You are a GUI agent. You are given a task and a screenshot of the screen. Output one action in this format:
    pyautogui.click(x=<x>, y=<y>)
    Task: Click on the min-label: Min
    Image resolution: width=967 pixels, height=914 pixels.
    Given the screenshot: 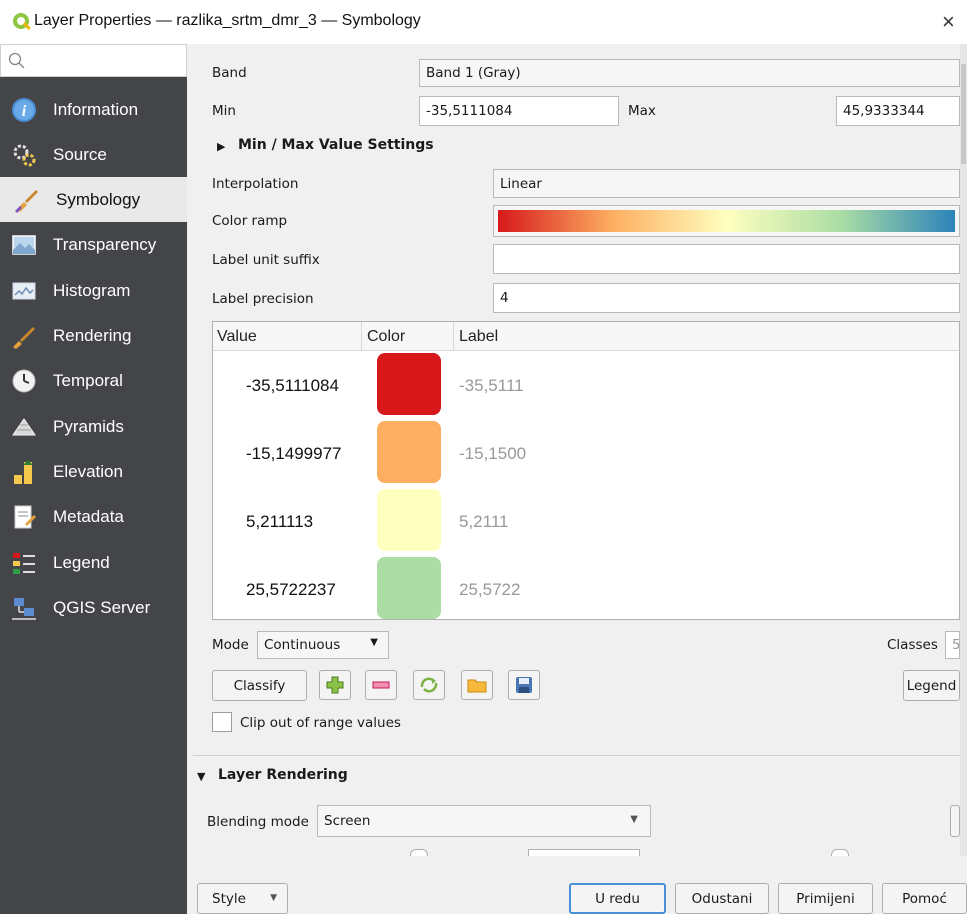 What is the action you would take?
    pyautogui.click(x=224, y=111)
    